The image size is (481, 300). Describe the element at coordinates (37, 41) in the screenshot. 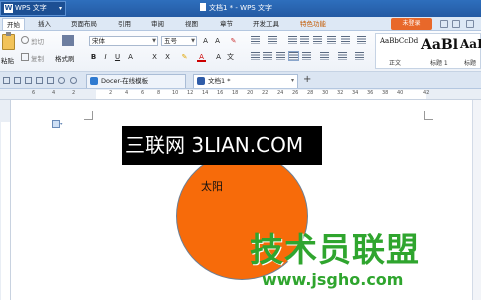

I see `cut-label: 剪切` at that location.